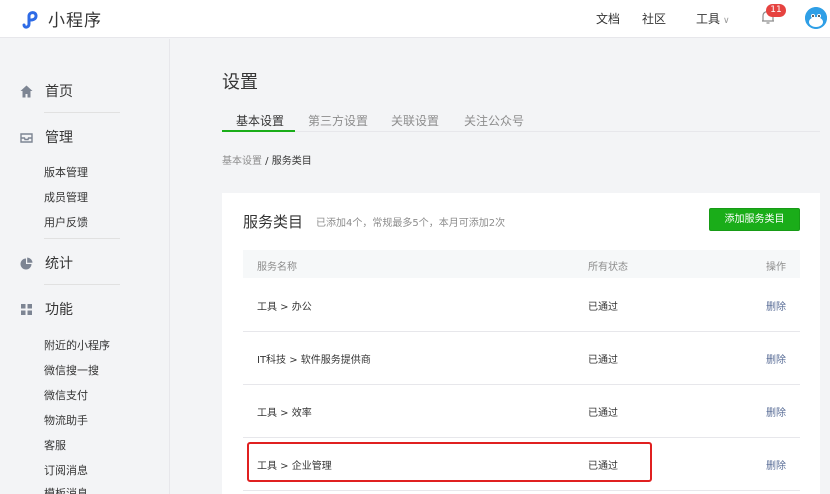 Image resolution: width=830 pixels, height=494 pixels. What do you see at coordinates (608, 18) in the screenshot?
I see `nav-docs: 文档` at bounding box center [608, 18].